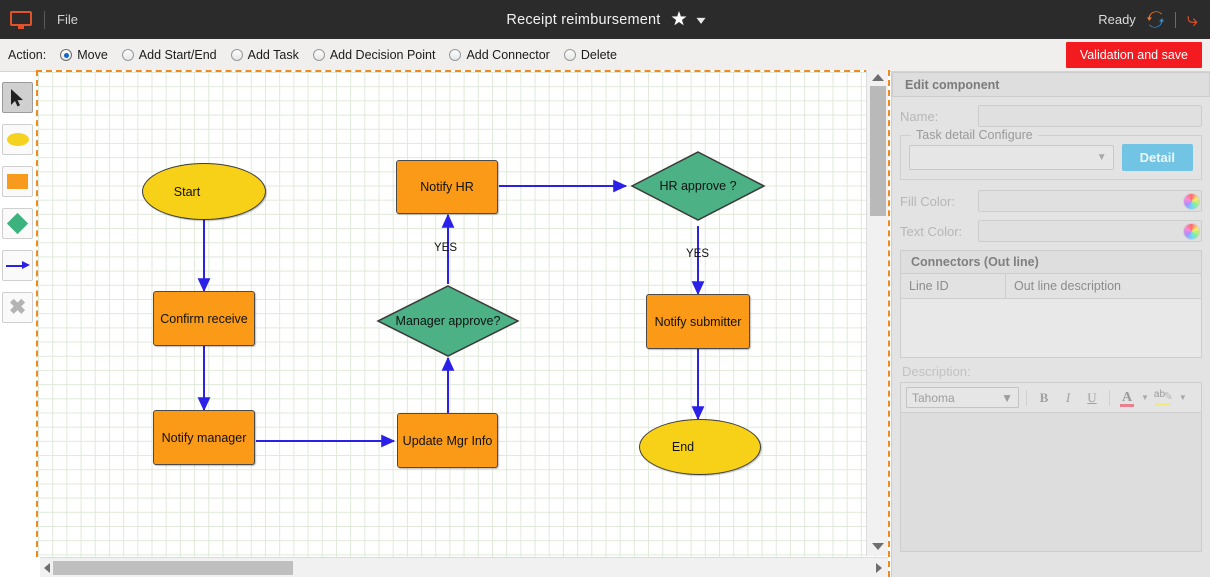  What do you see at coordinates (1183, 397) in the screenshot?
I see `highlight-dropdown-icon: ▼` at bounding box center [1183, 397].